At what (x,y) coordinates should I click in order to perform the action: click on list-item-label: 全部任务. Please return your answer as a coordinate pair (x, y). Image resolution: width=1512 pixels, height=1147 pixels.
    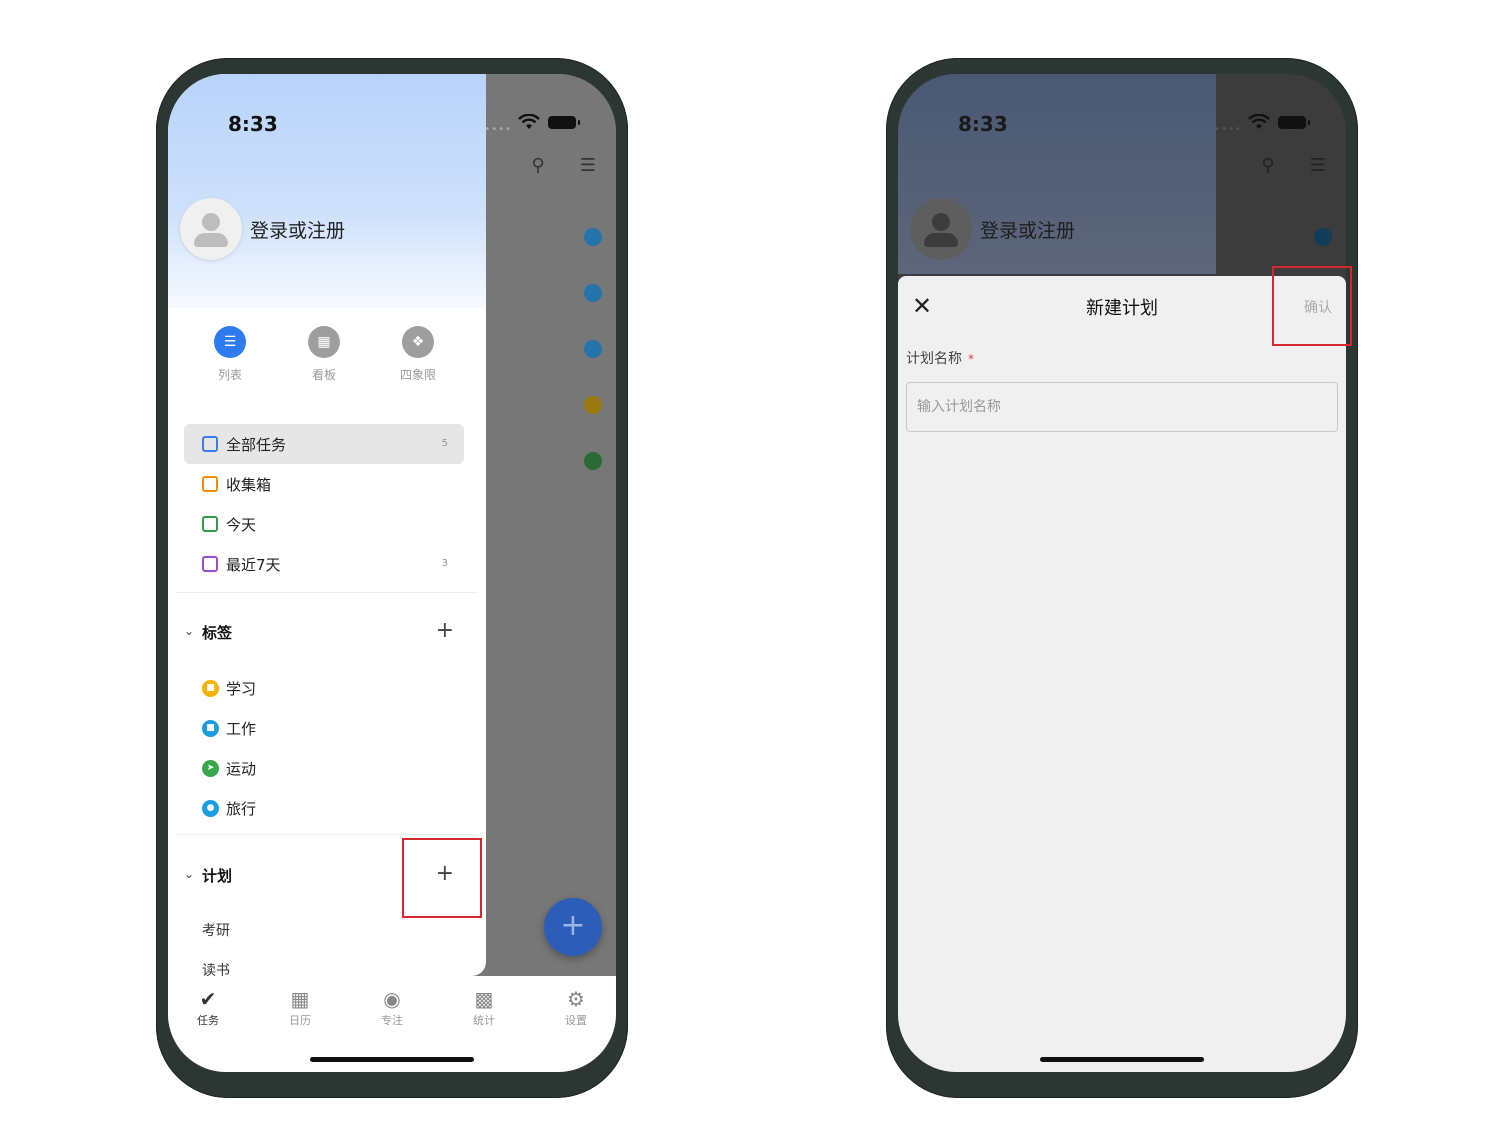
    Looking at the image, I should click on (256, 445).